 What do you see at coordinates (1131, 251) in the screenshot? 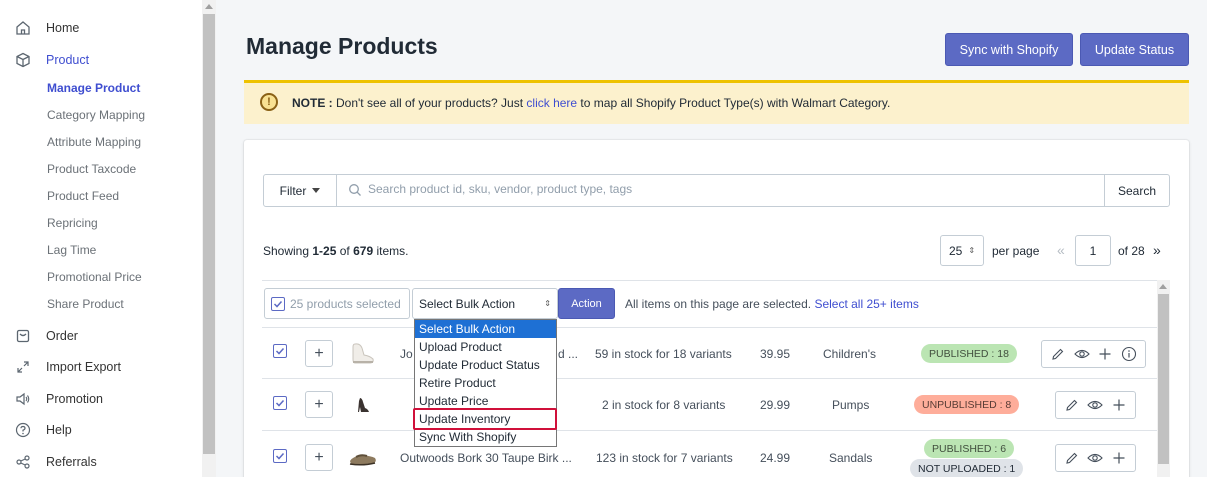
I see `total-pages: of 28` at bounding box center [1131, 251].